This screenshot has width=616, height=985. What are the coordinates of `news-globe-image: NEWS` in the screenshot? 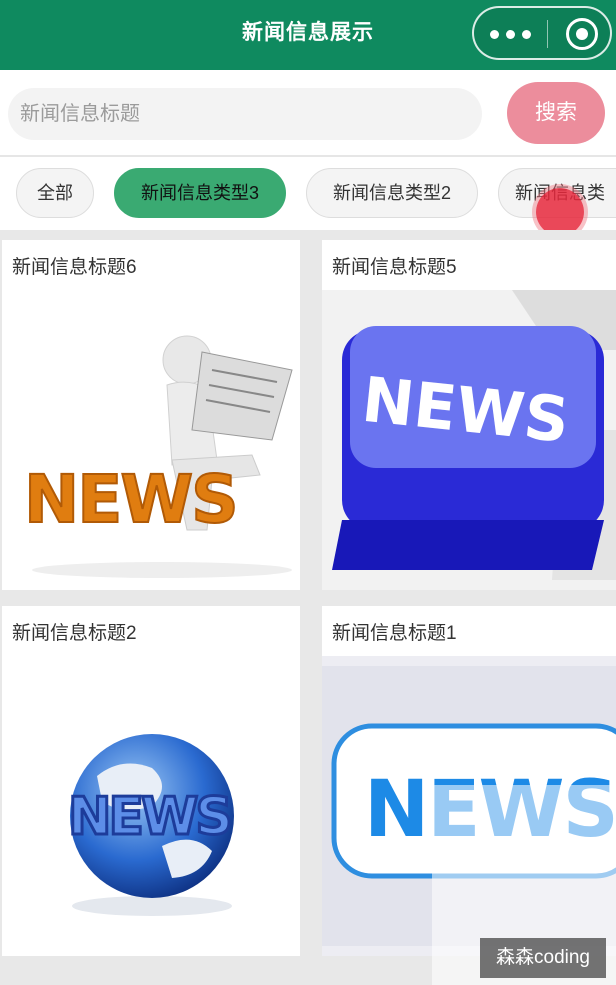 It's located at (151, 806).